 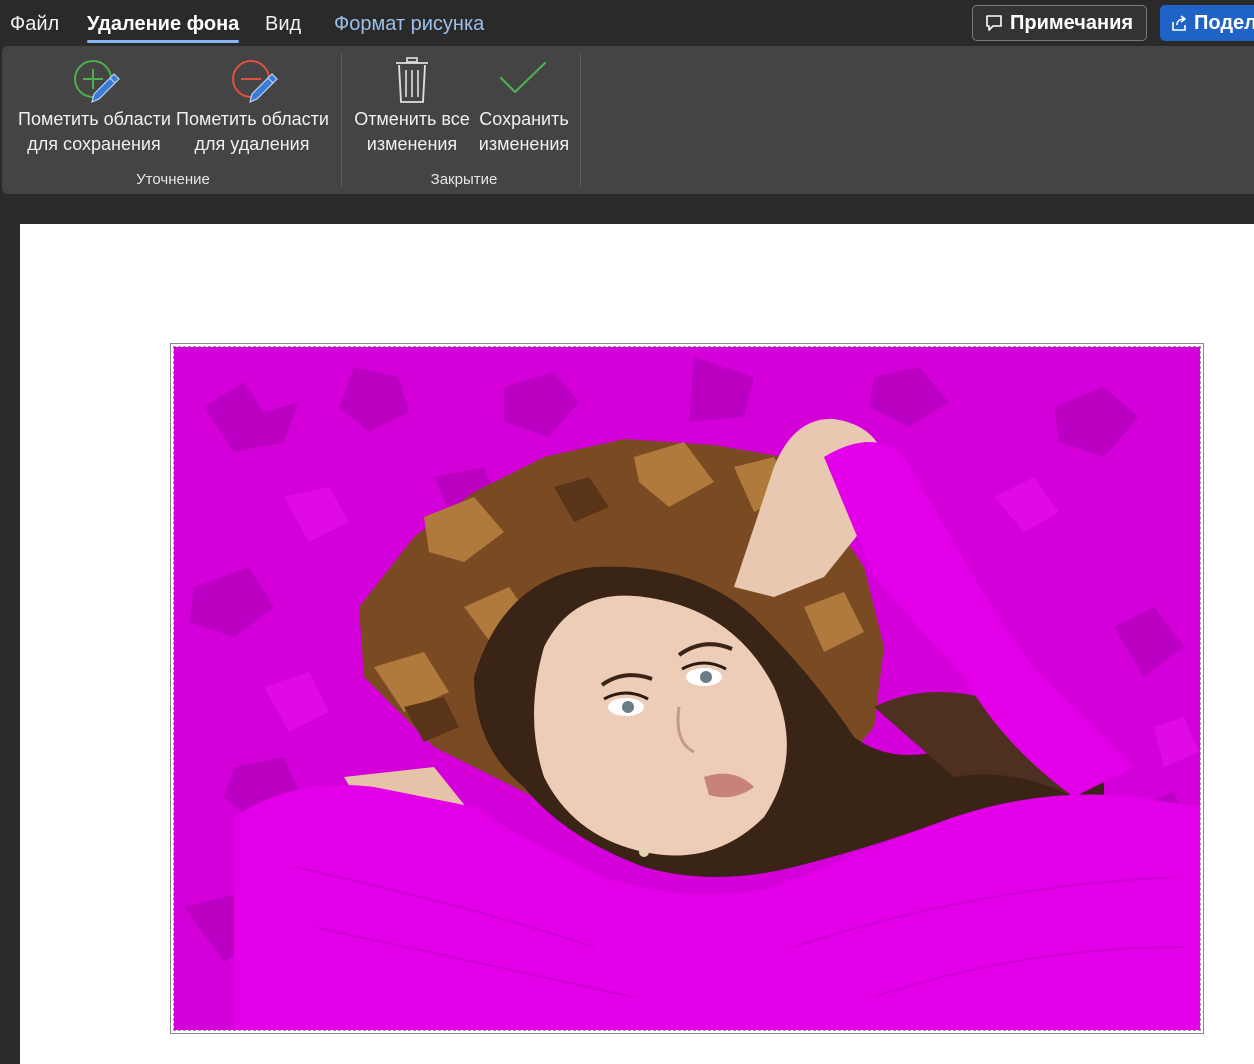 I want to click on save-label-line1: Сохранить, so click(x=524, y=119).